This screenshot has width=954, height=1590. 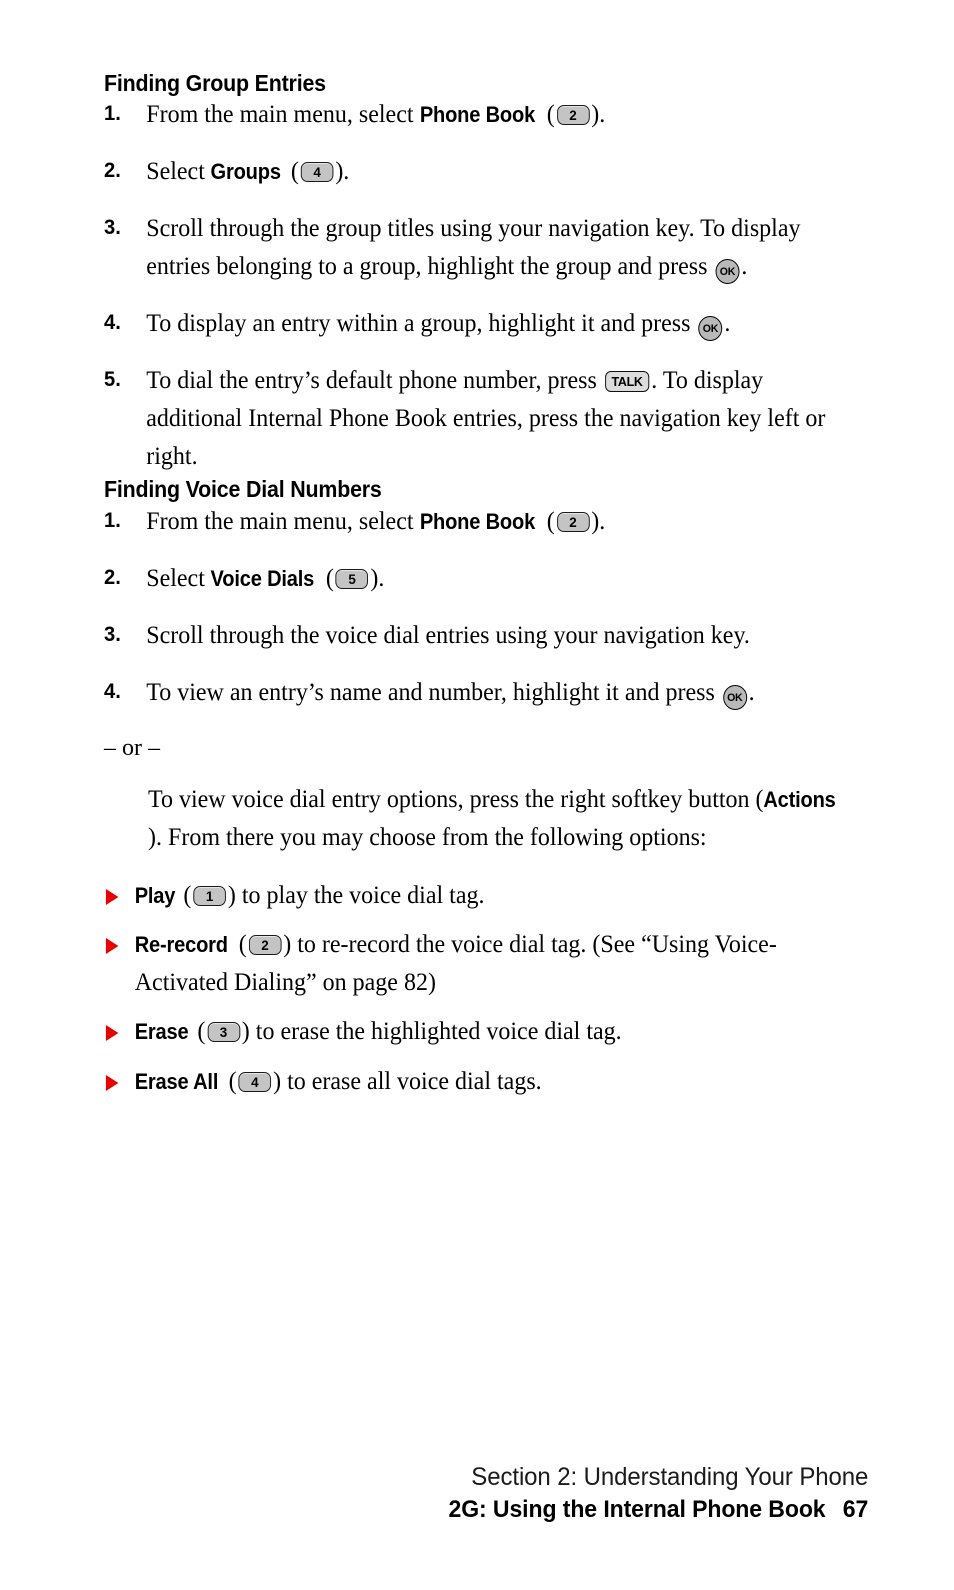 I want to click on page-number: 67, so click(x=855, y=1509).